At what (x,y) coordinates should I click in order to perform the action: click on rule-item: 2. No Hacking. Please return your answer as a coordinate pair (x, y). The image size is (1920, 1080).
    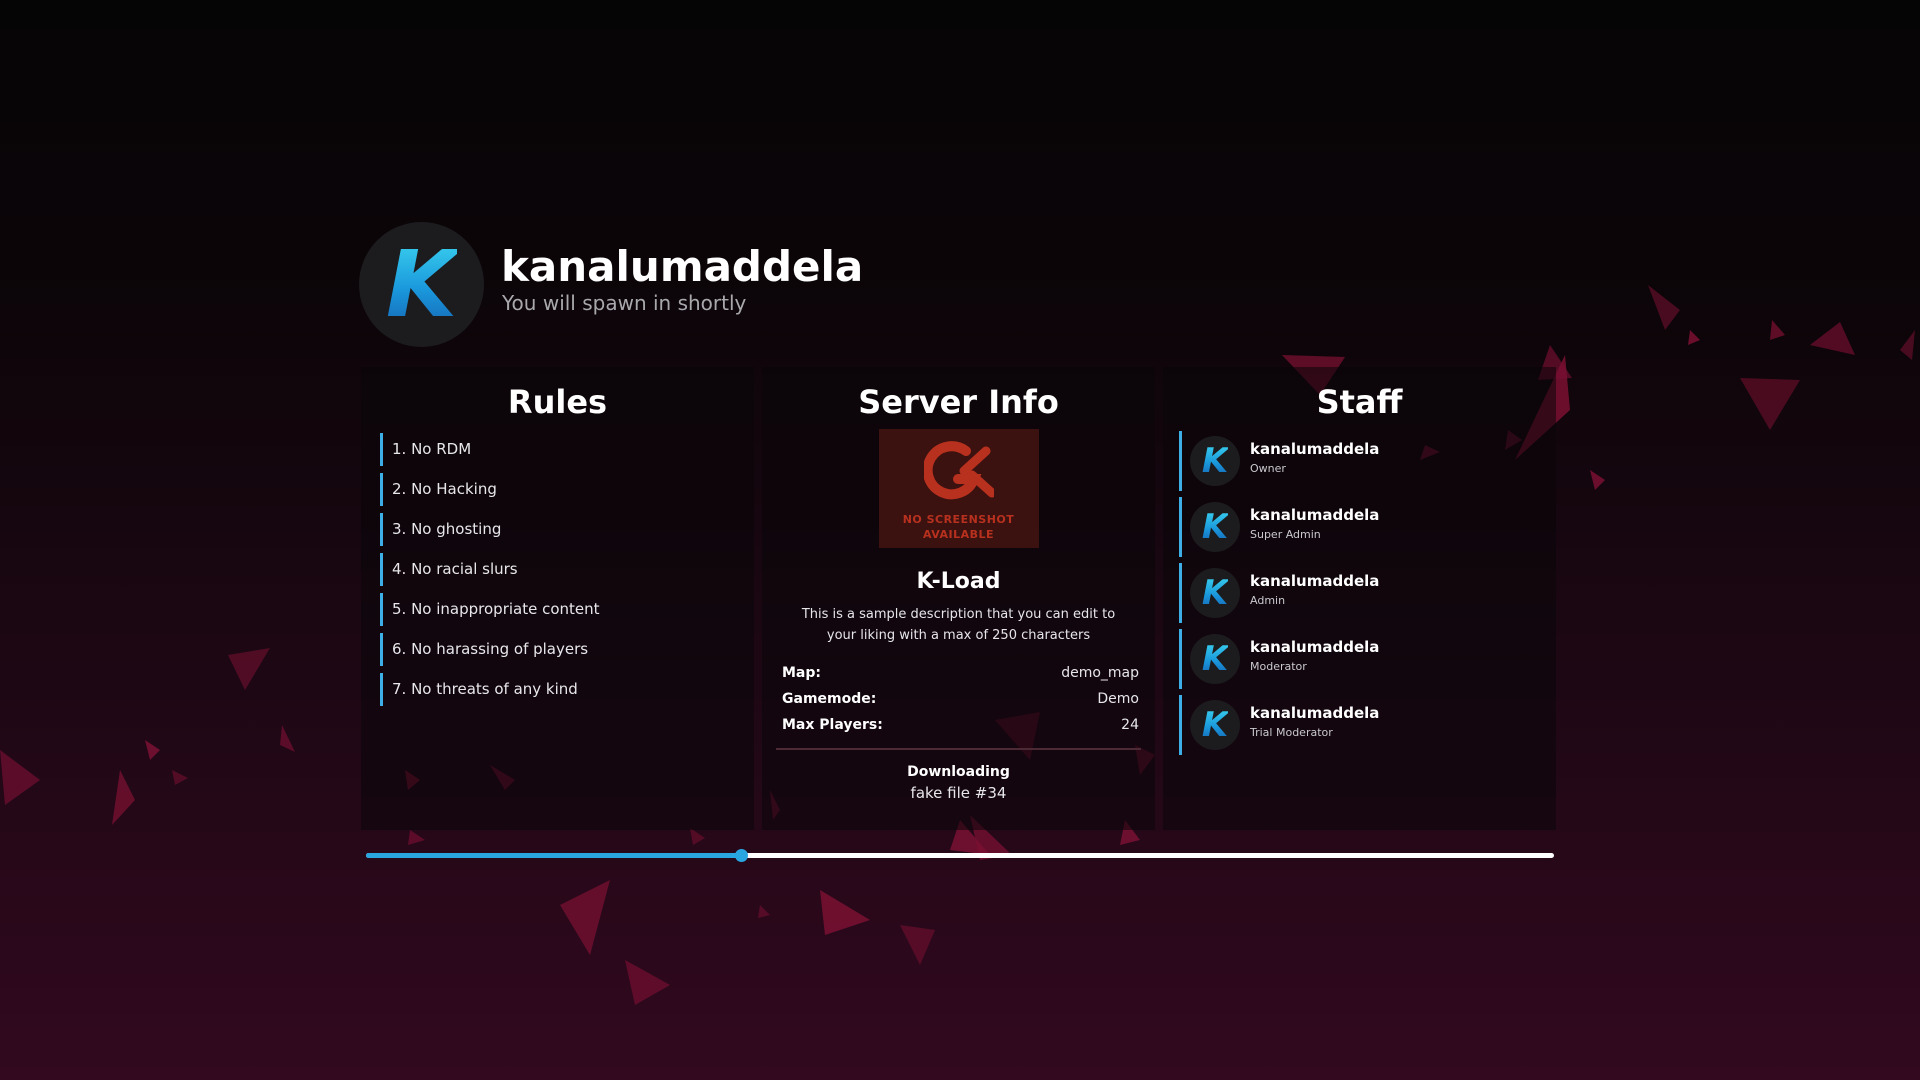
    Looking at the image, I should click on (567, 489).